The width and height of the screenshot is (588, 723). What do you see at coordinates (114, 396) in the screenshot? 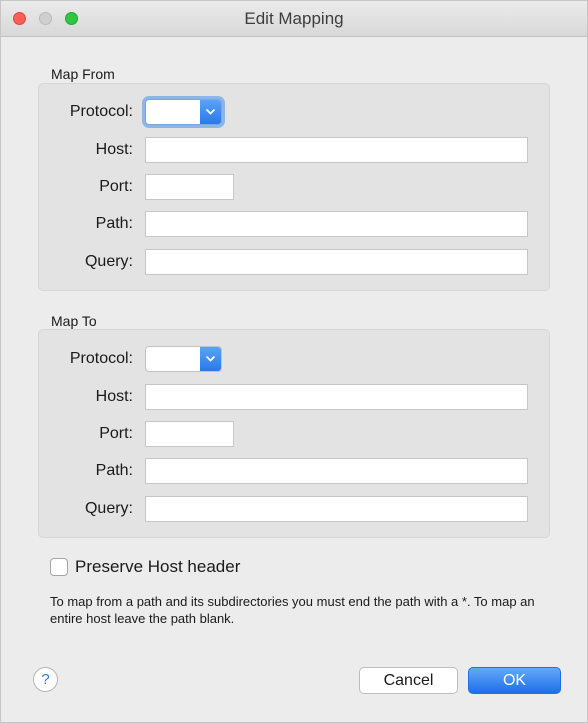
I see `map-to-host-label: Host:` at bounding box center [114, 396].